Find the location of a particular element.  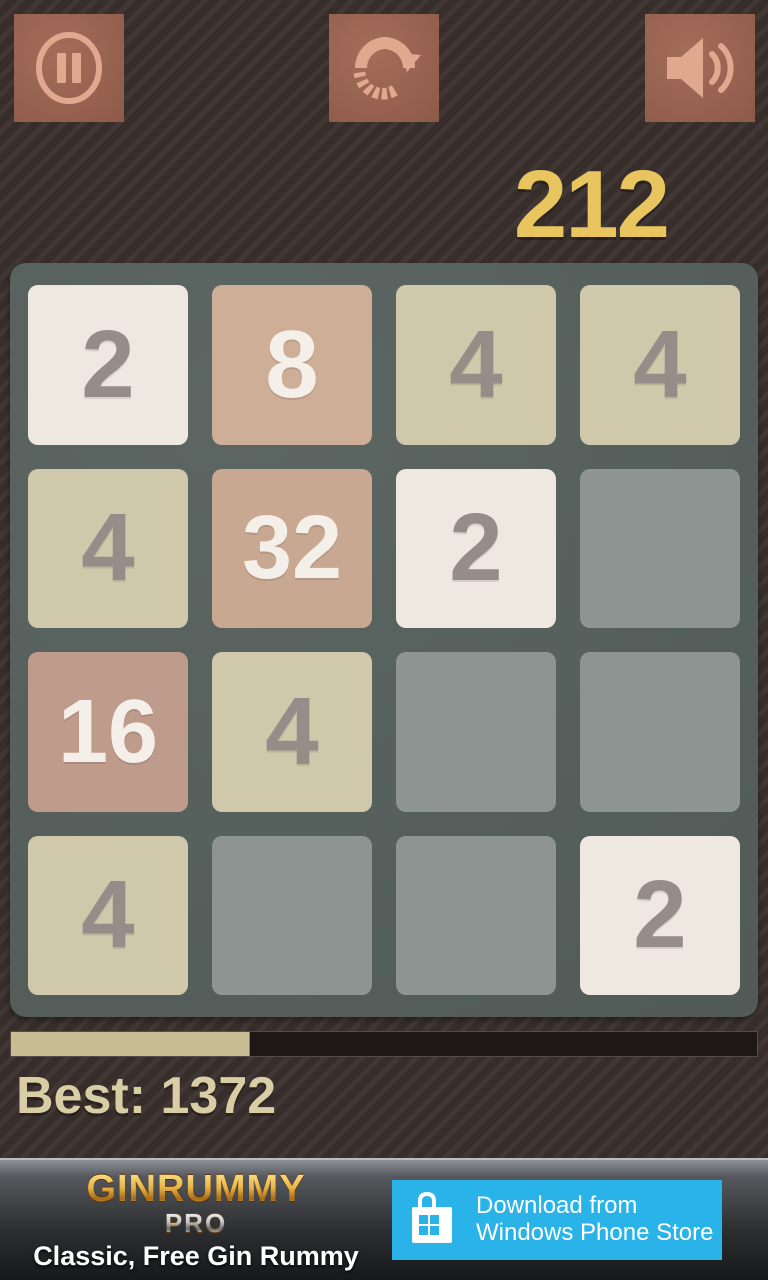

board-tile: 8 is located at coordinates (292, 365).